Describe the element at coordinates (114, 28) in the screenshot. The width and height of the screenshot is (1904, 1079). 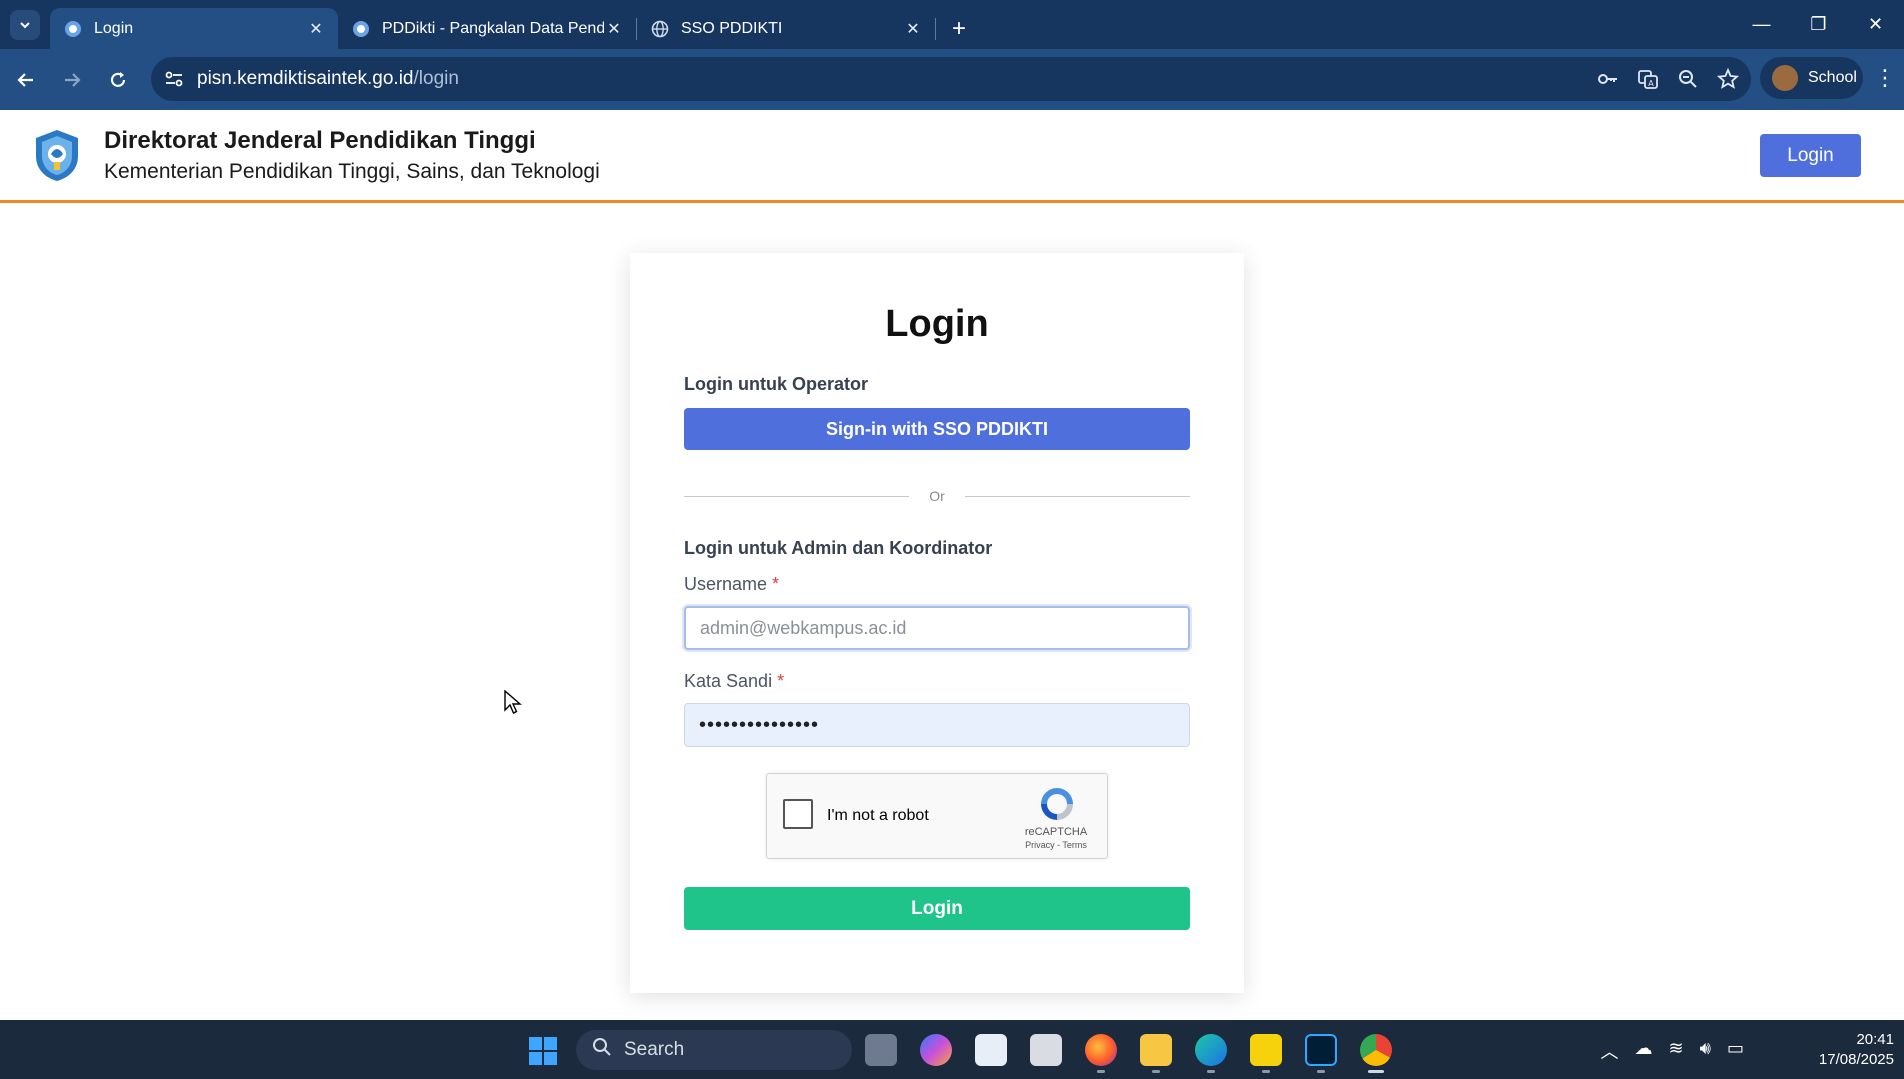
I see `tab-title: Login` at that location.